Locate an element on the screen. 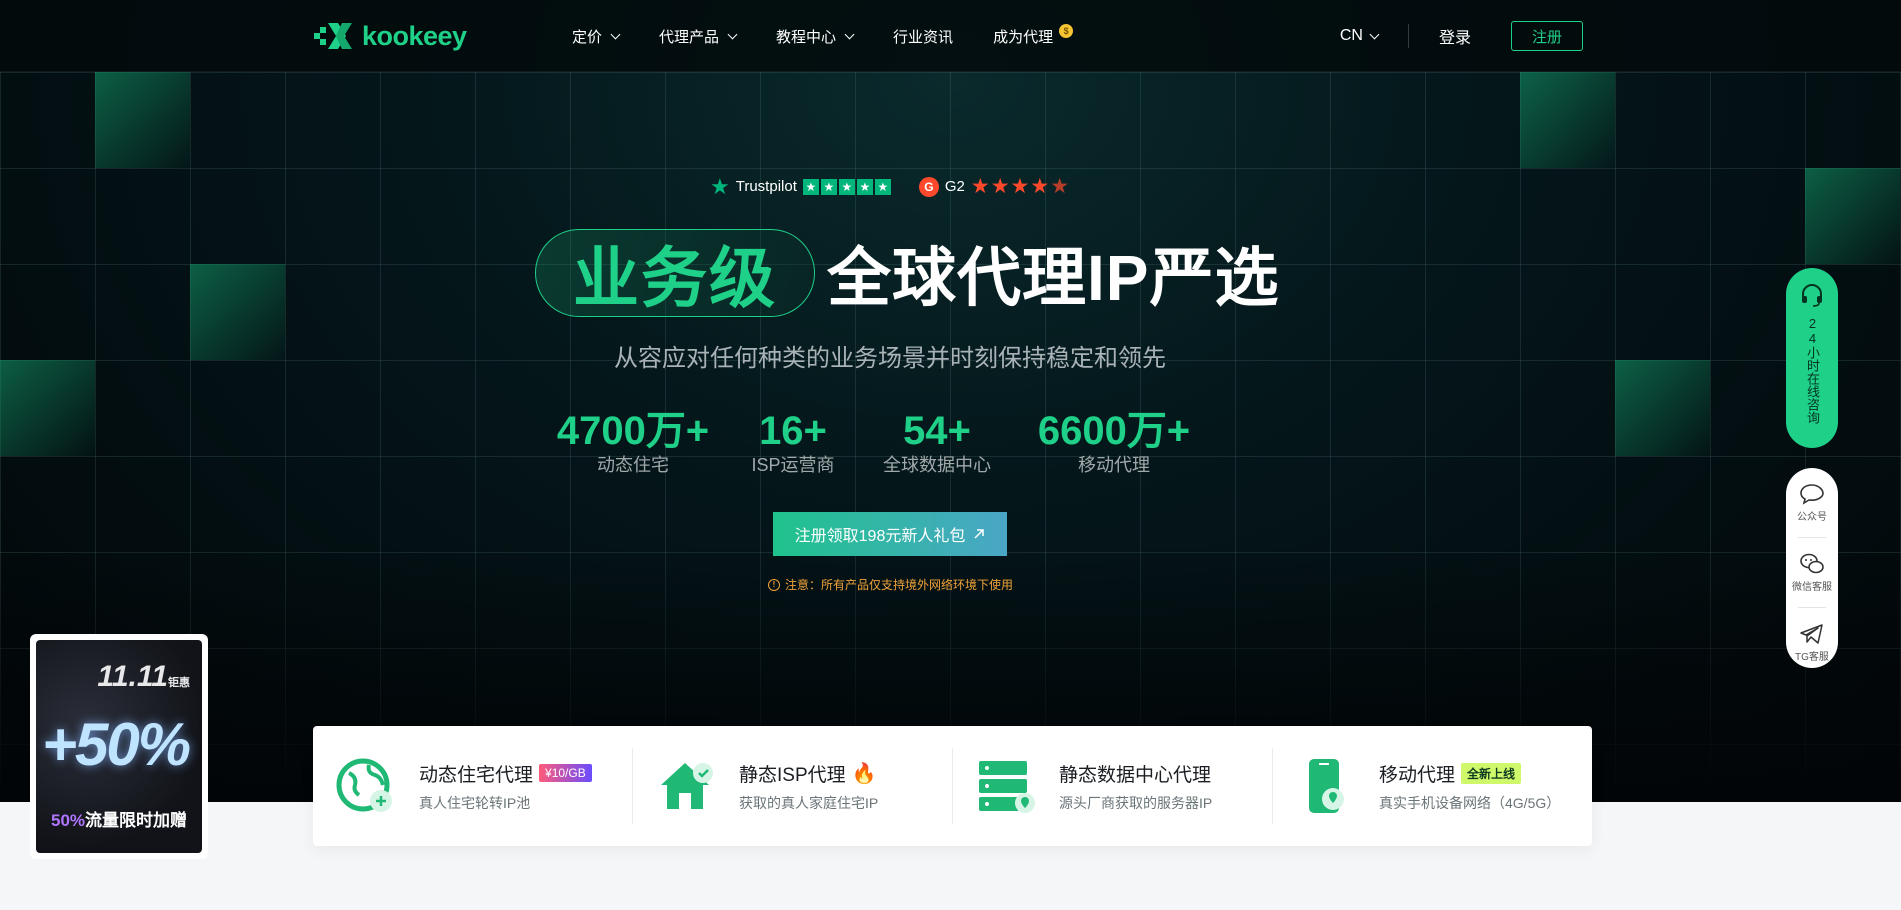 Image resolution: width=1901 pixels, height=910 pixels. phone-icon is located at coordinates (1326, 786).